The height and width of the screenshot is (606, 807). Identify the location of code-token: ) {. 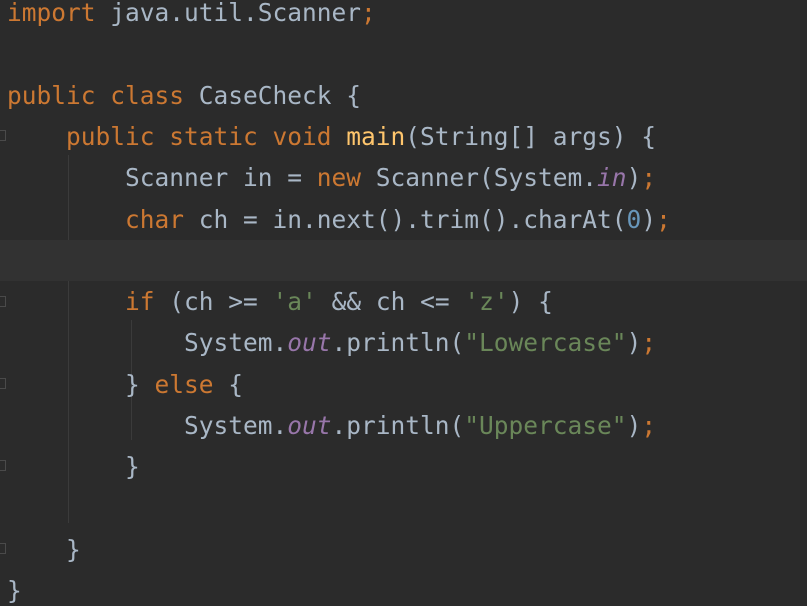
(530, 302).